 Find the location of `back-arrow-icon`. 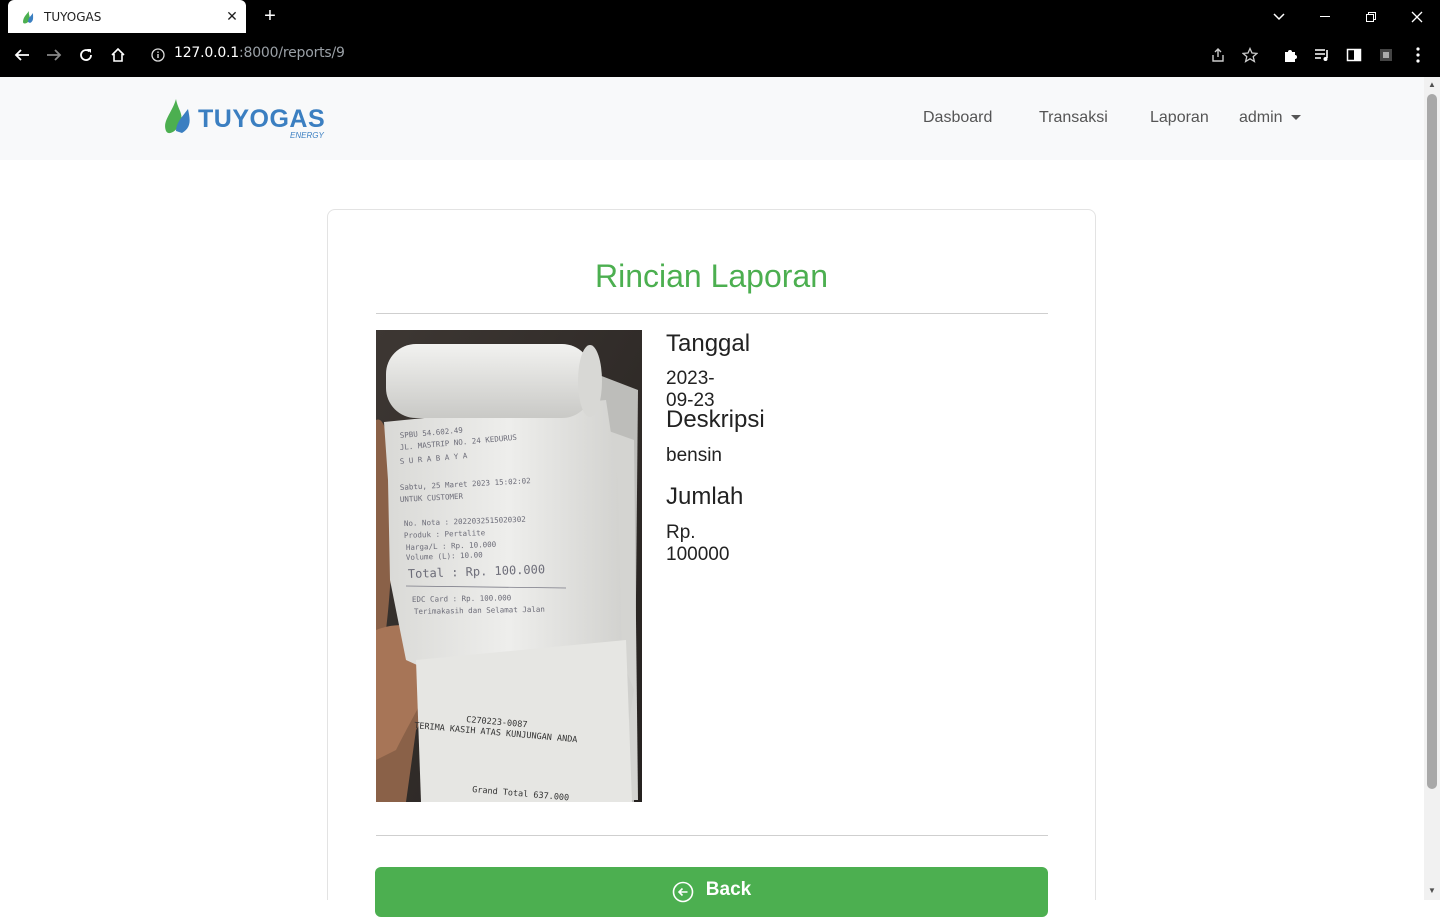

back-arrow-icon is located at coordinates (22, 55).